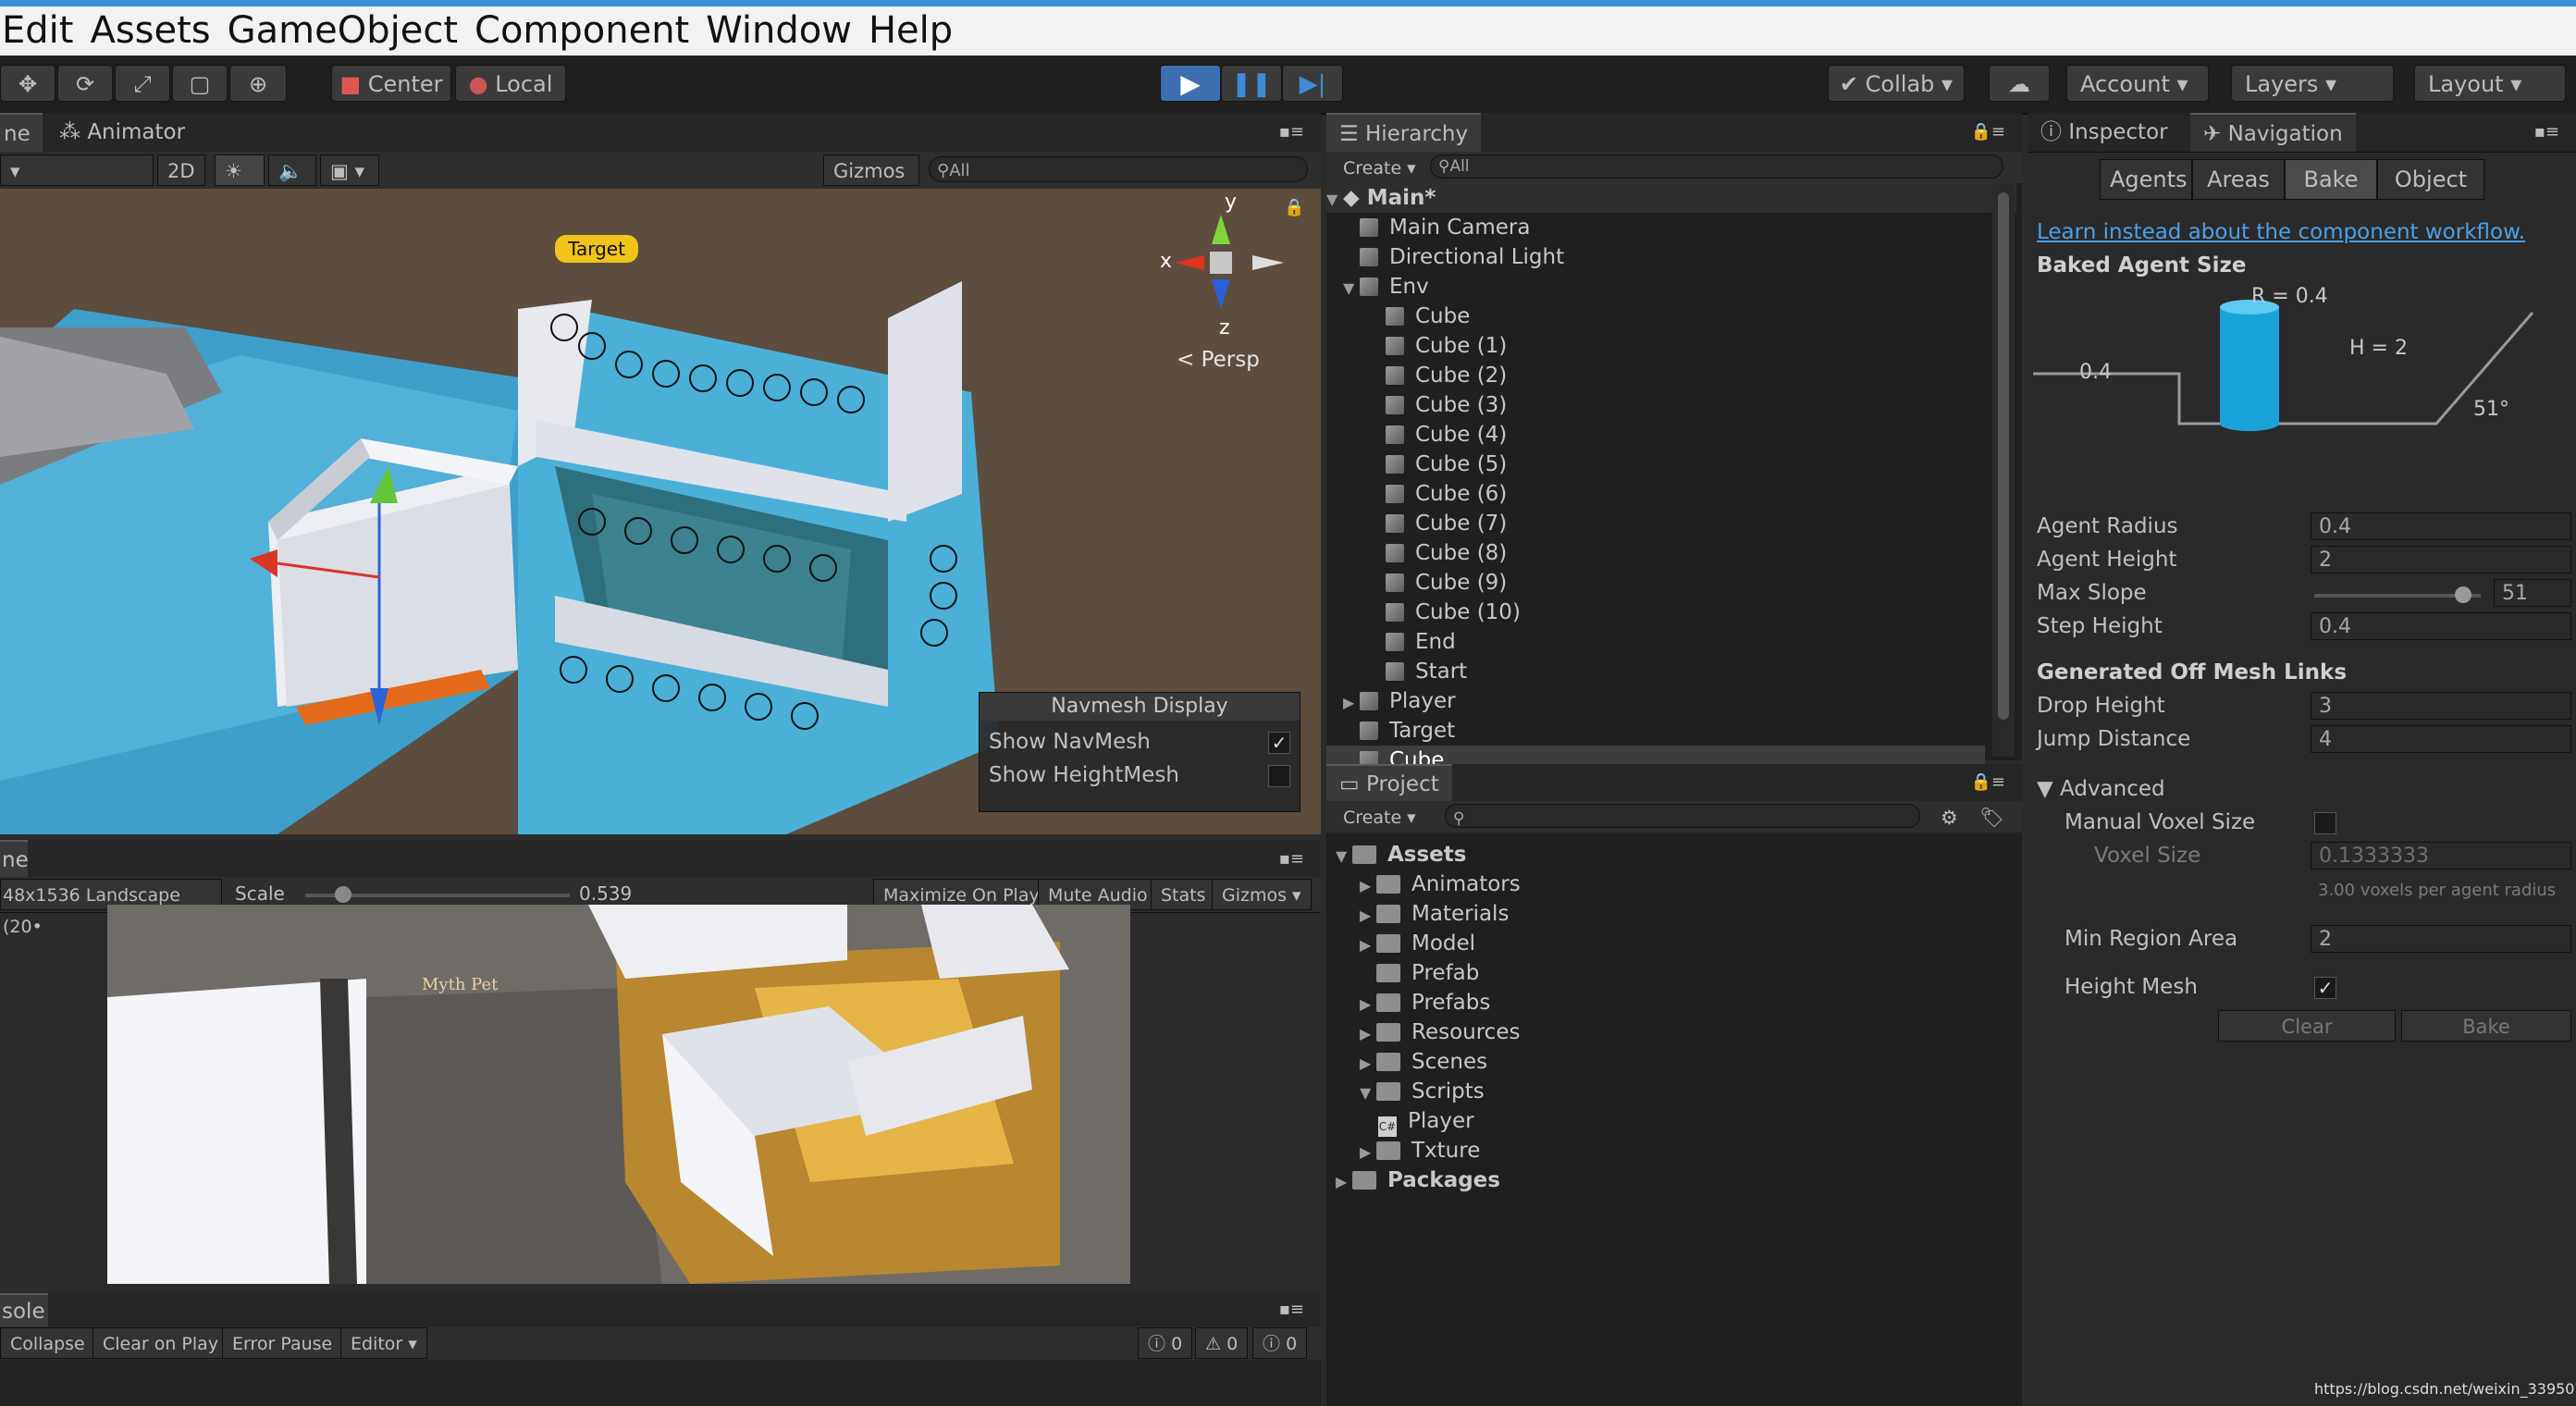  Describe the element at coordinates (1440, 1032) in the screenshot. I see `folder-row: ▶ Resources` at that location.